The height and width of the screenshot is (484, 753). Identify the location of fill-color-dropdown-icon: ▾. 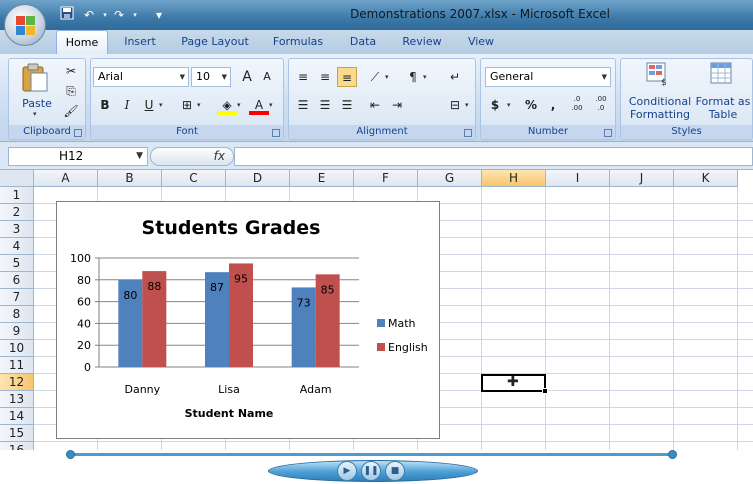
(239, 105).